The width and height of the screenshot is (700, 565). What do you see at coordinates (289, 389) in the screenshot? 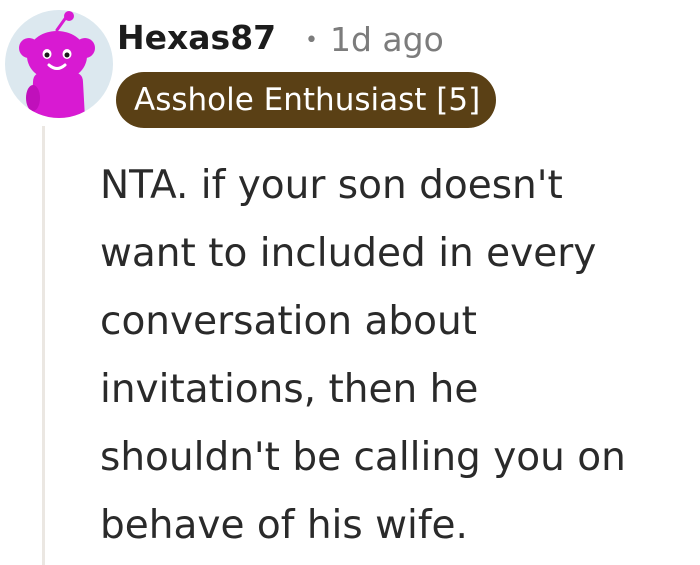
I see `comment-body-line: invitations, then he` at bounding box center [289, 389].